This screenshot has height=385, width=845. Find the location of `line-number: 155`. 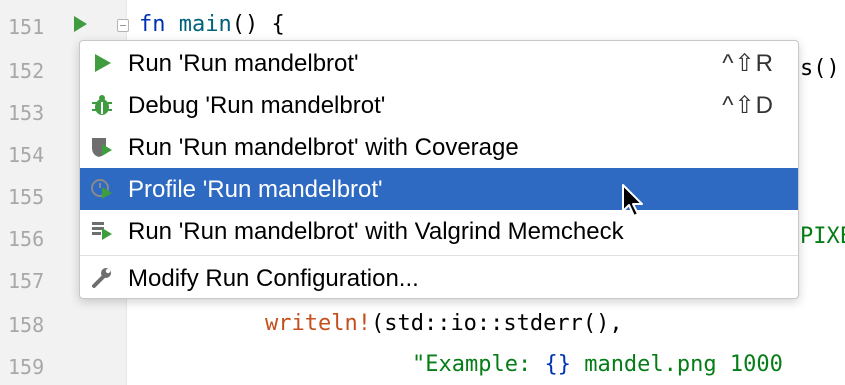

line-number: 155 is located at coordinates (26, 197).